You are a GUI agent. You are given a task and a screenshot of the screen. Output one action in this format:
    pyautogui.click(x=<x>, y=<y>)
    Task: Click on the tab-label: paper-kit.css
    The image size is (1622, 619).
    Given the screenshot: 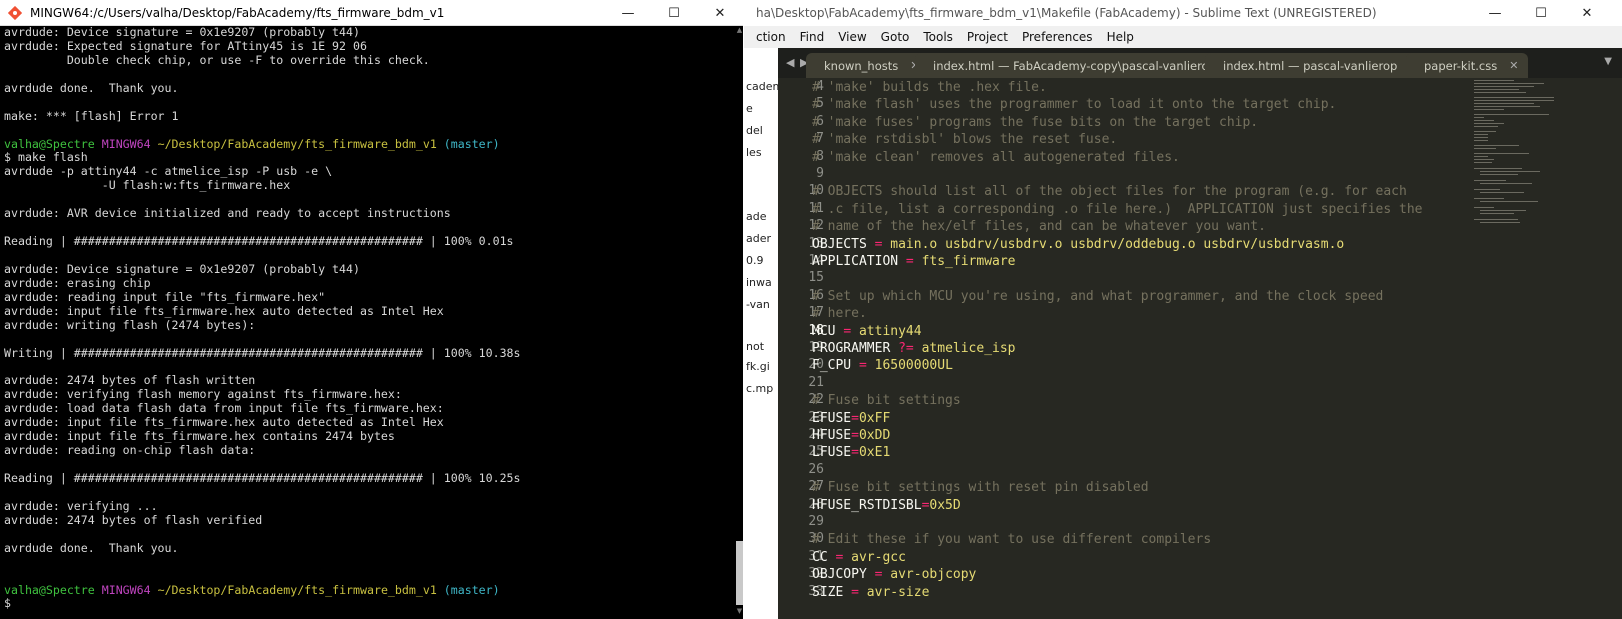 What is the action you would take?
    pyautogui.click(x=1461, y=65)
    